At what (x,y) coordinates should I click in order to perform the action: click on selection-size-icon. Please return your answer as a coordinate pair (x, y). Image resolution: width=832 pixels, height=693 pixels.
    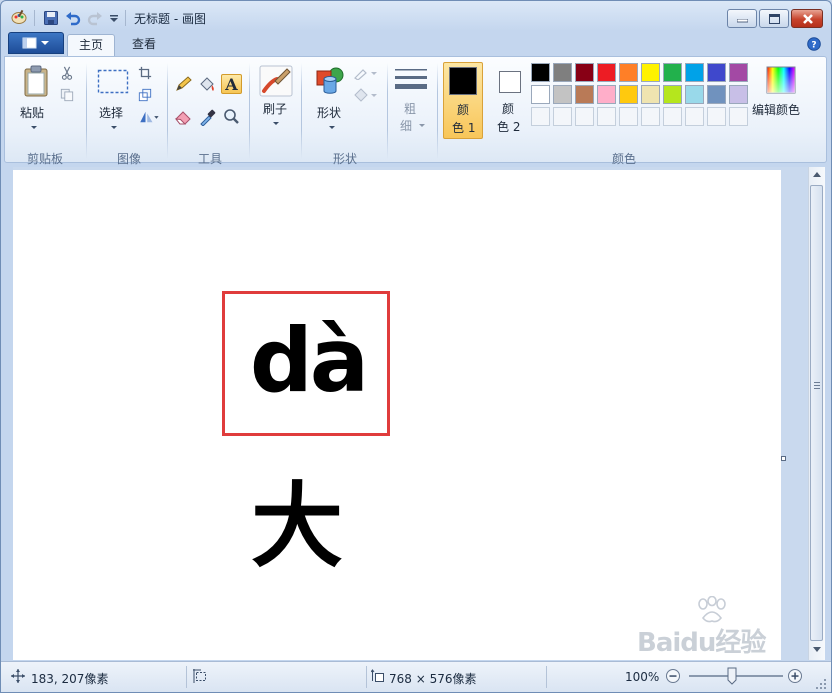
    Looking at the image, I should click on (199, 676).